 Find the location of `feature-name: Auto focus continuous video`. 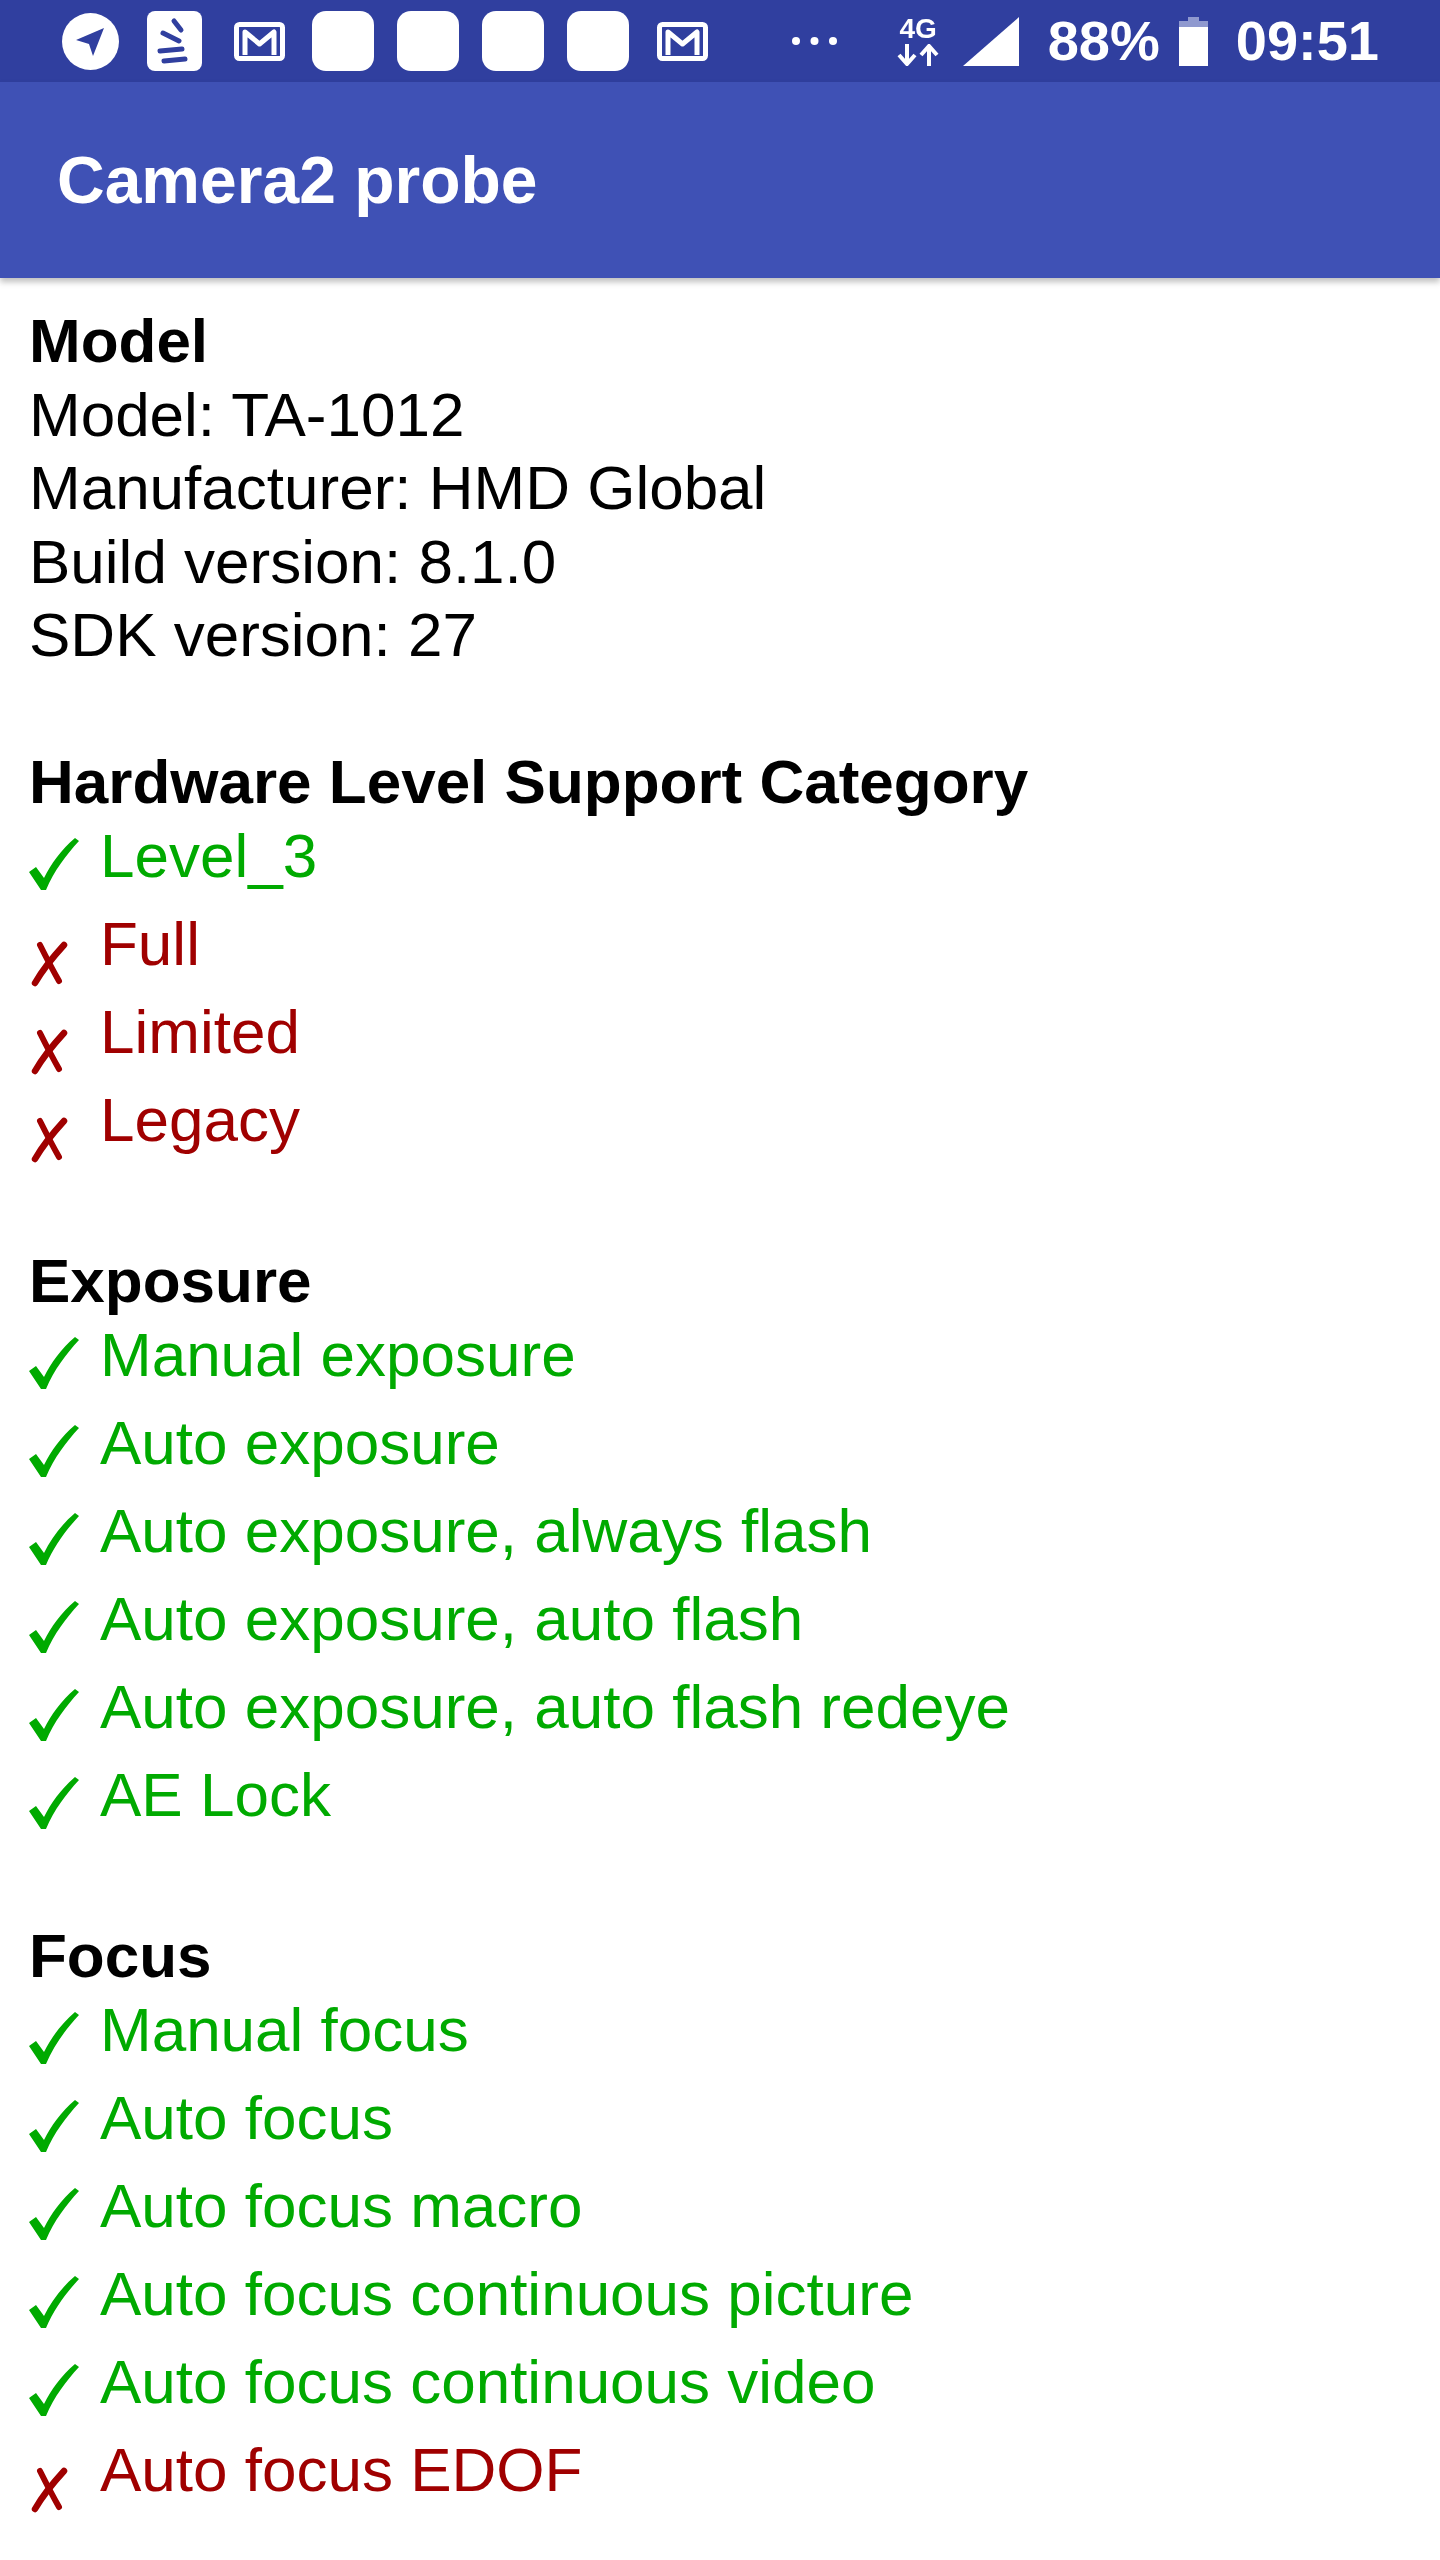

feature-name: Auto focus continuous video is located at coordinates (488, 2381).